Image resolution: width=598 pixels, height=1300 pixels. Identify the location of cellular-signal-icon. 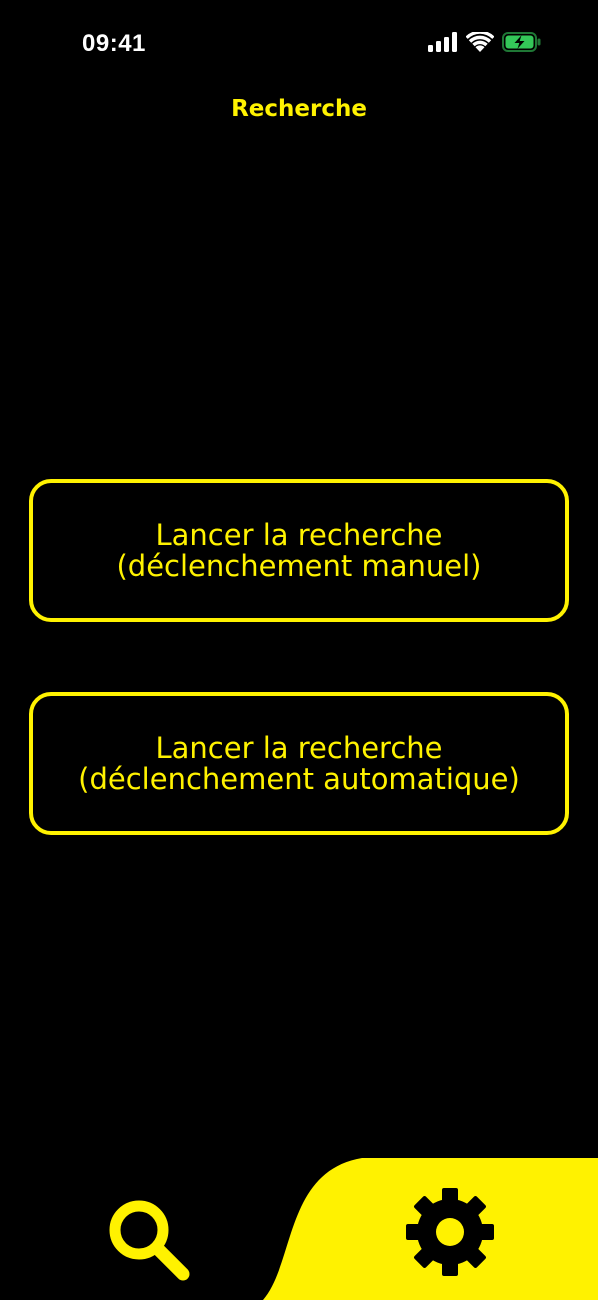
(442, 42).